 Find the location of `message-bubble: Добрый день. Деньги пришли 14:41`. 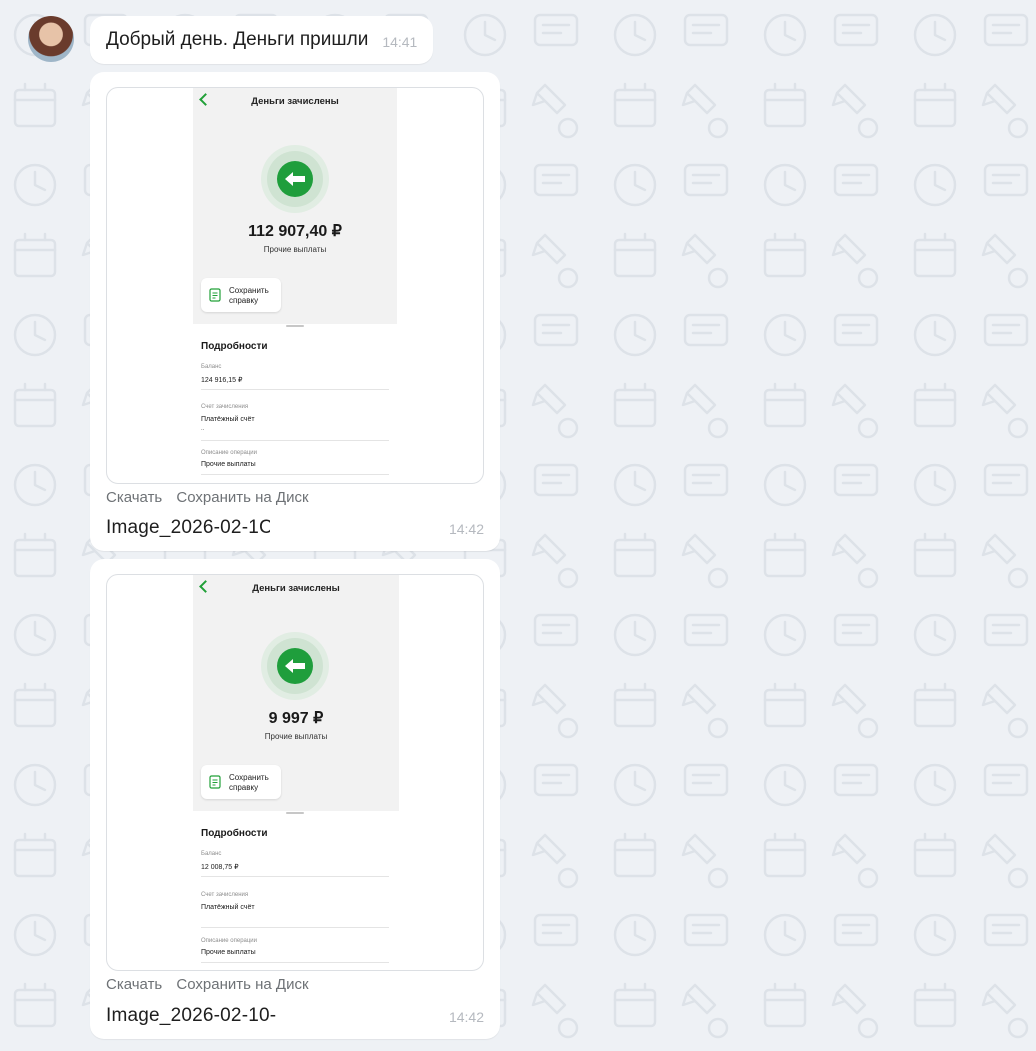

message-bubble: Добрый день. Деньги пришли 14:41 is located at coordinates (262, 40).